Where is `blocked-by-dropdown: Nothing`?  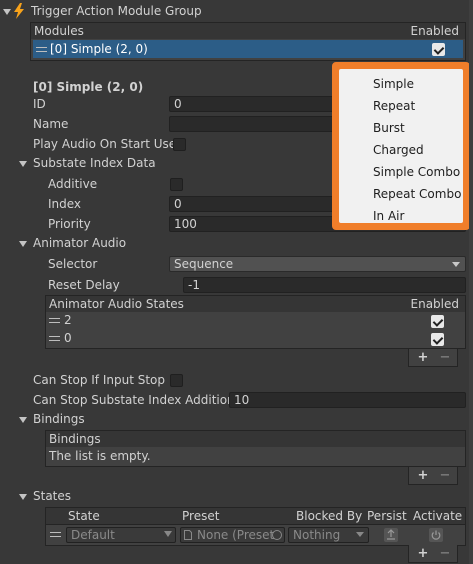 blocked-by-dropdown: Nothing is located at coordinates (328, 535).